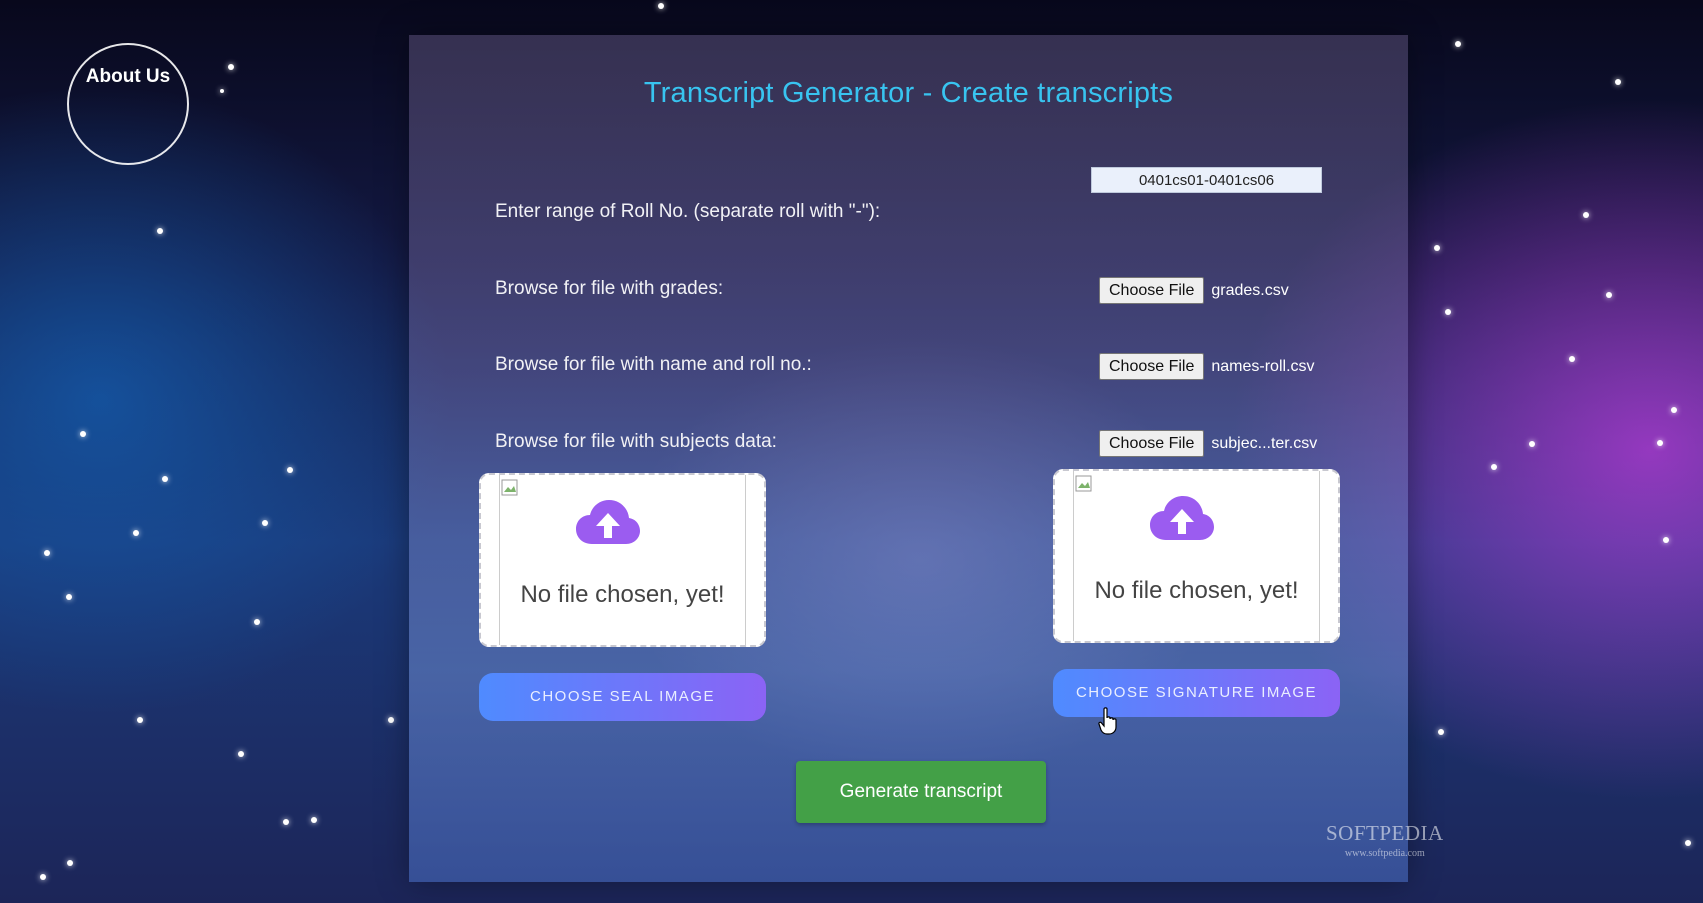 This screenshot has width=1703, height=903. Describe the element at coordinates (1152, 443) in the screenshot. I see `subjects-choose-file-button: Choose File` at that location.